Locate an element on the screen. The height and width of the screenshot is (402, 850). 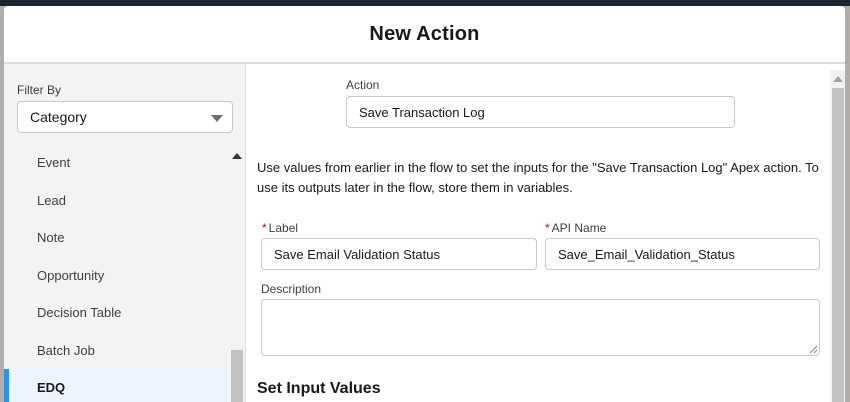
action-input: Save Transaction Log is located at coordinates (540, 112).